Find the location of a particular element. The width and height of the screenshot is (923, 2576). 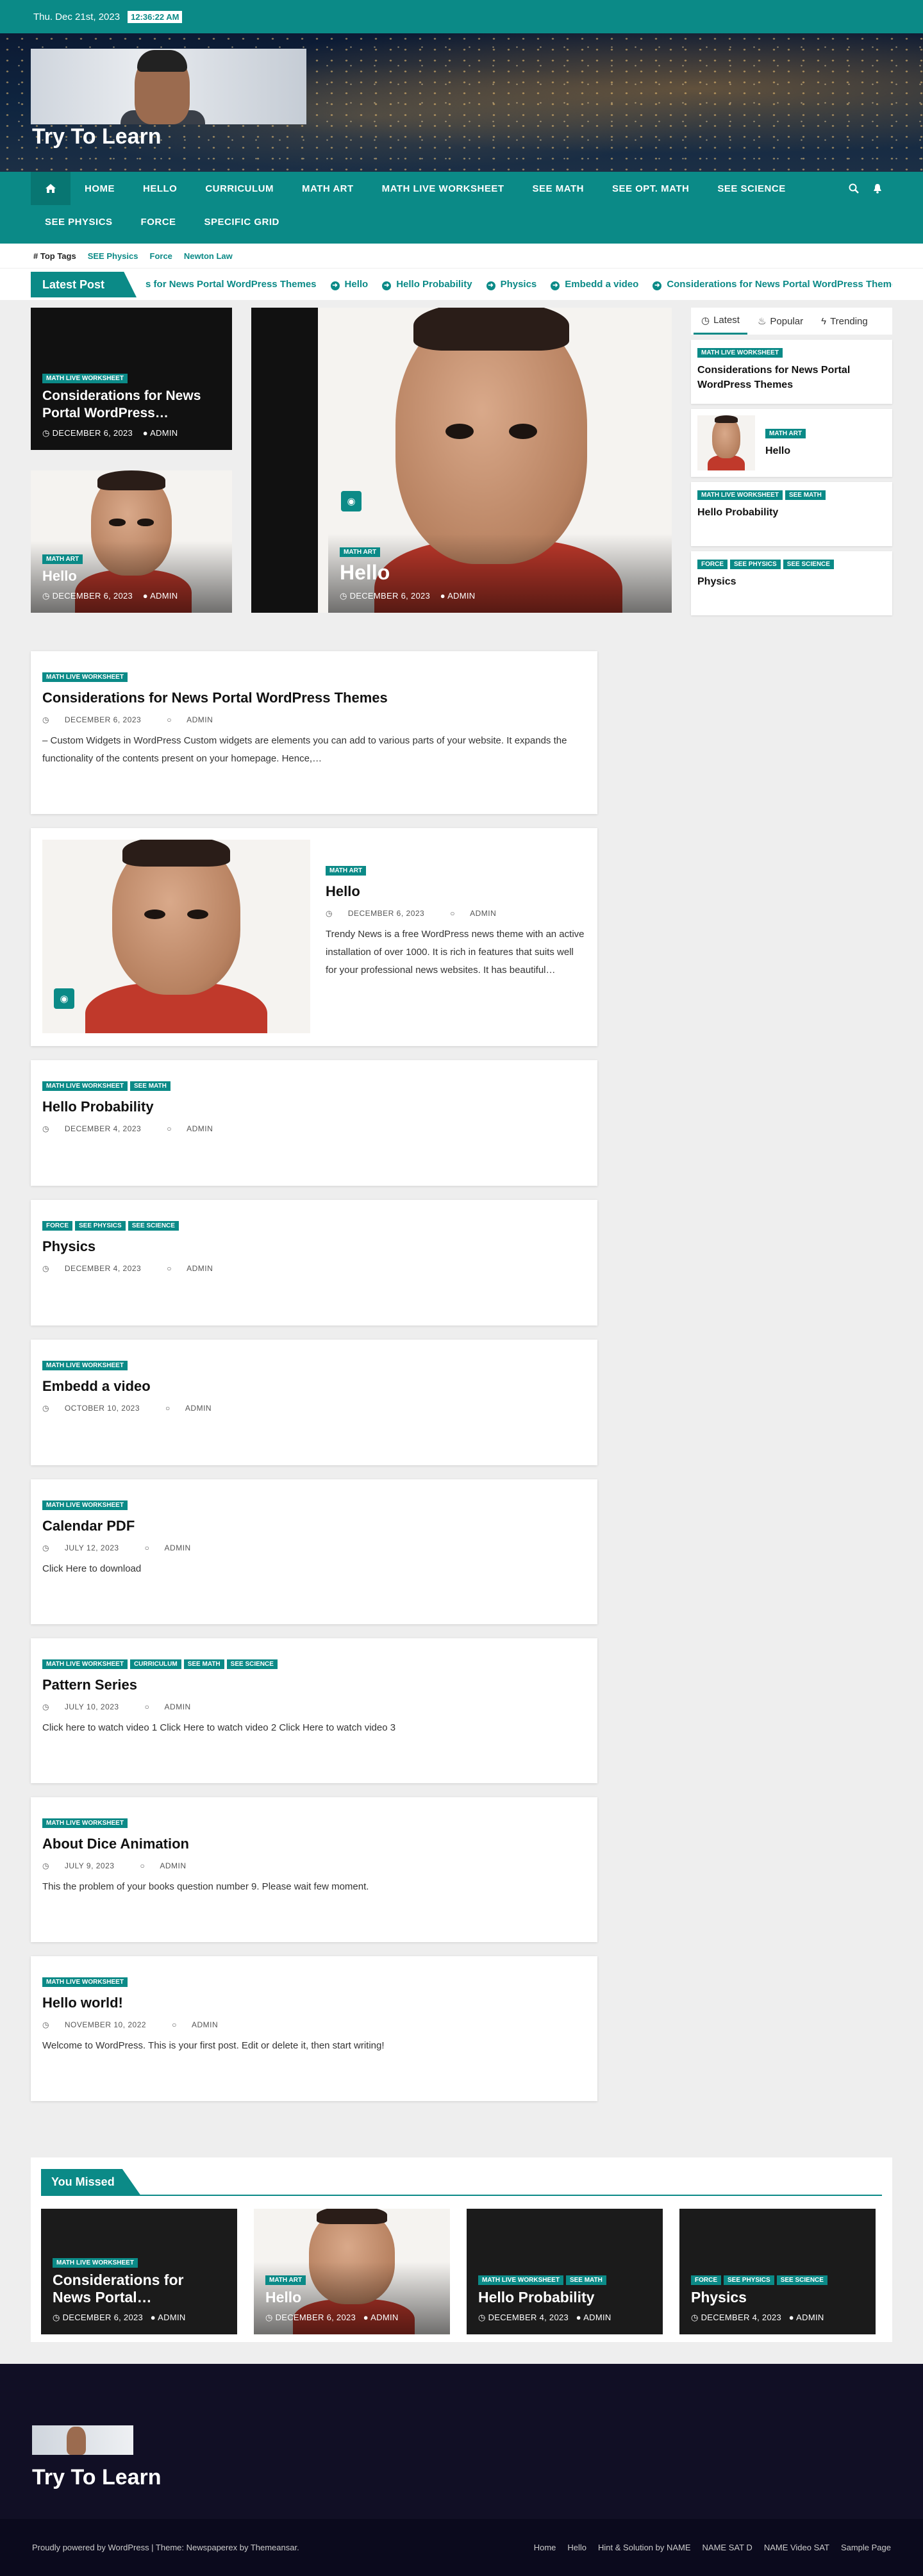

tag-link: SEE Physics is located at coordinates (113, 256).